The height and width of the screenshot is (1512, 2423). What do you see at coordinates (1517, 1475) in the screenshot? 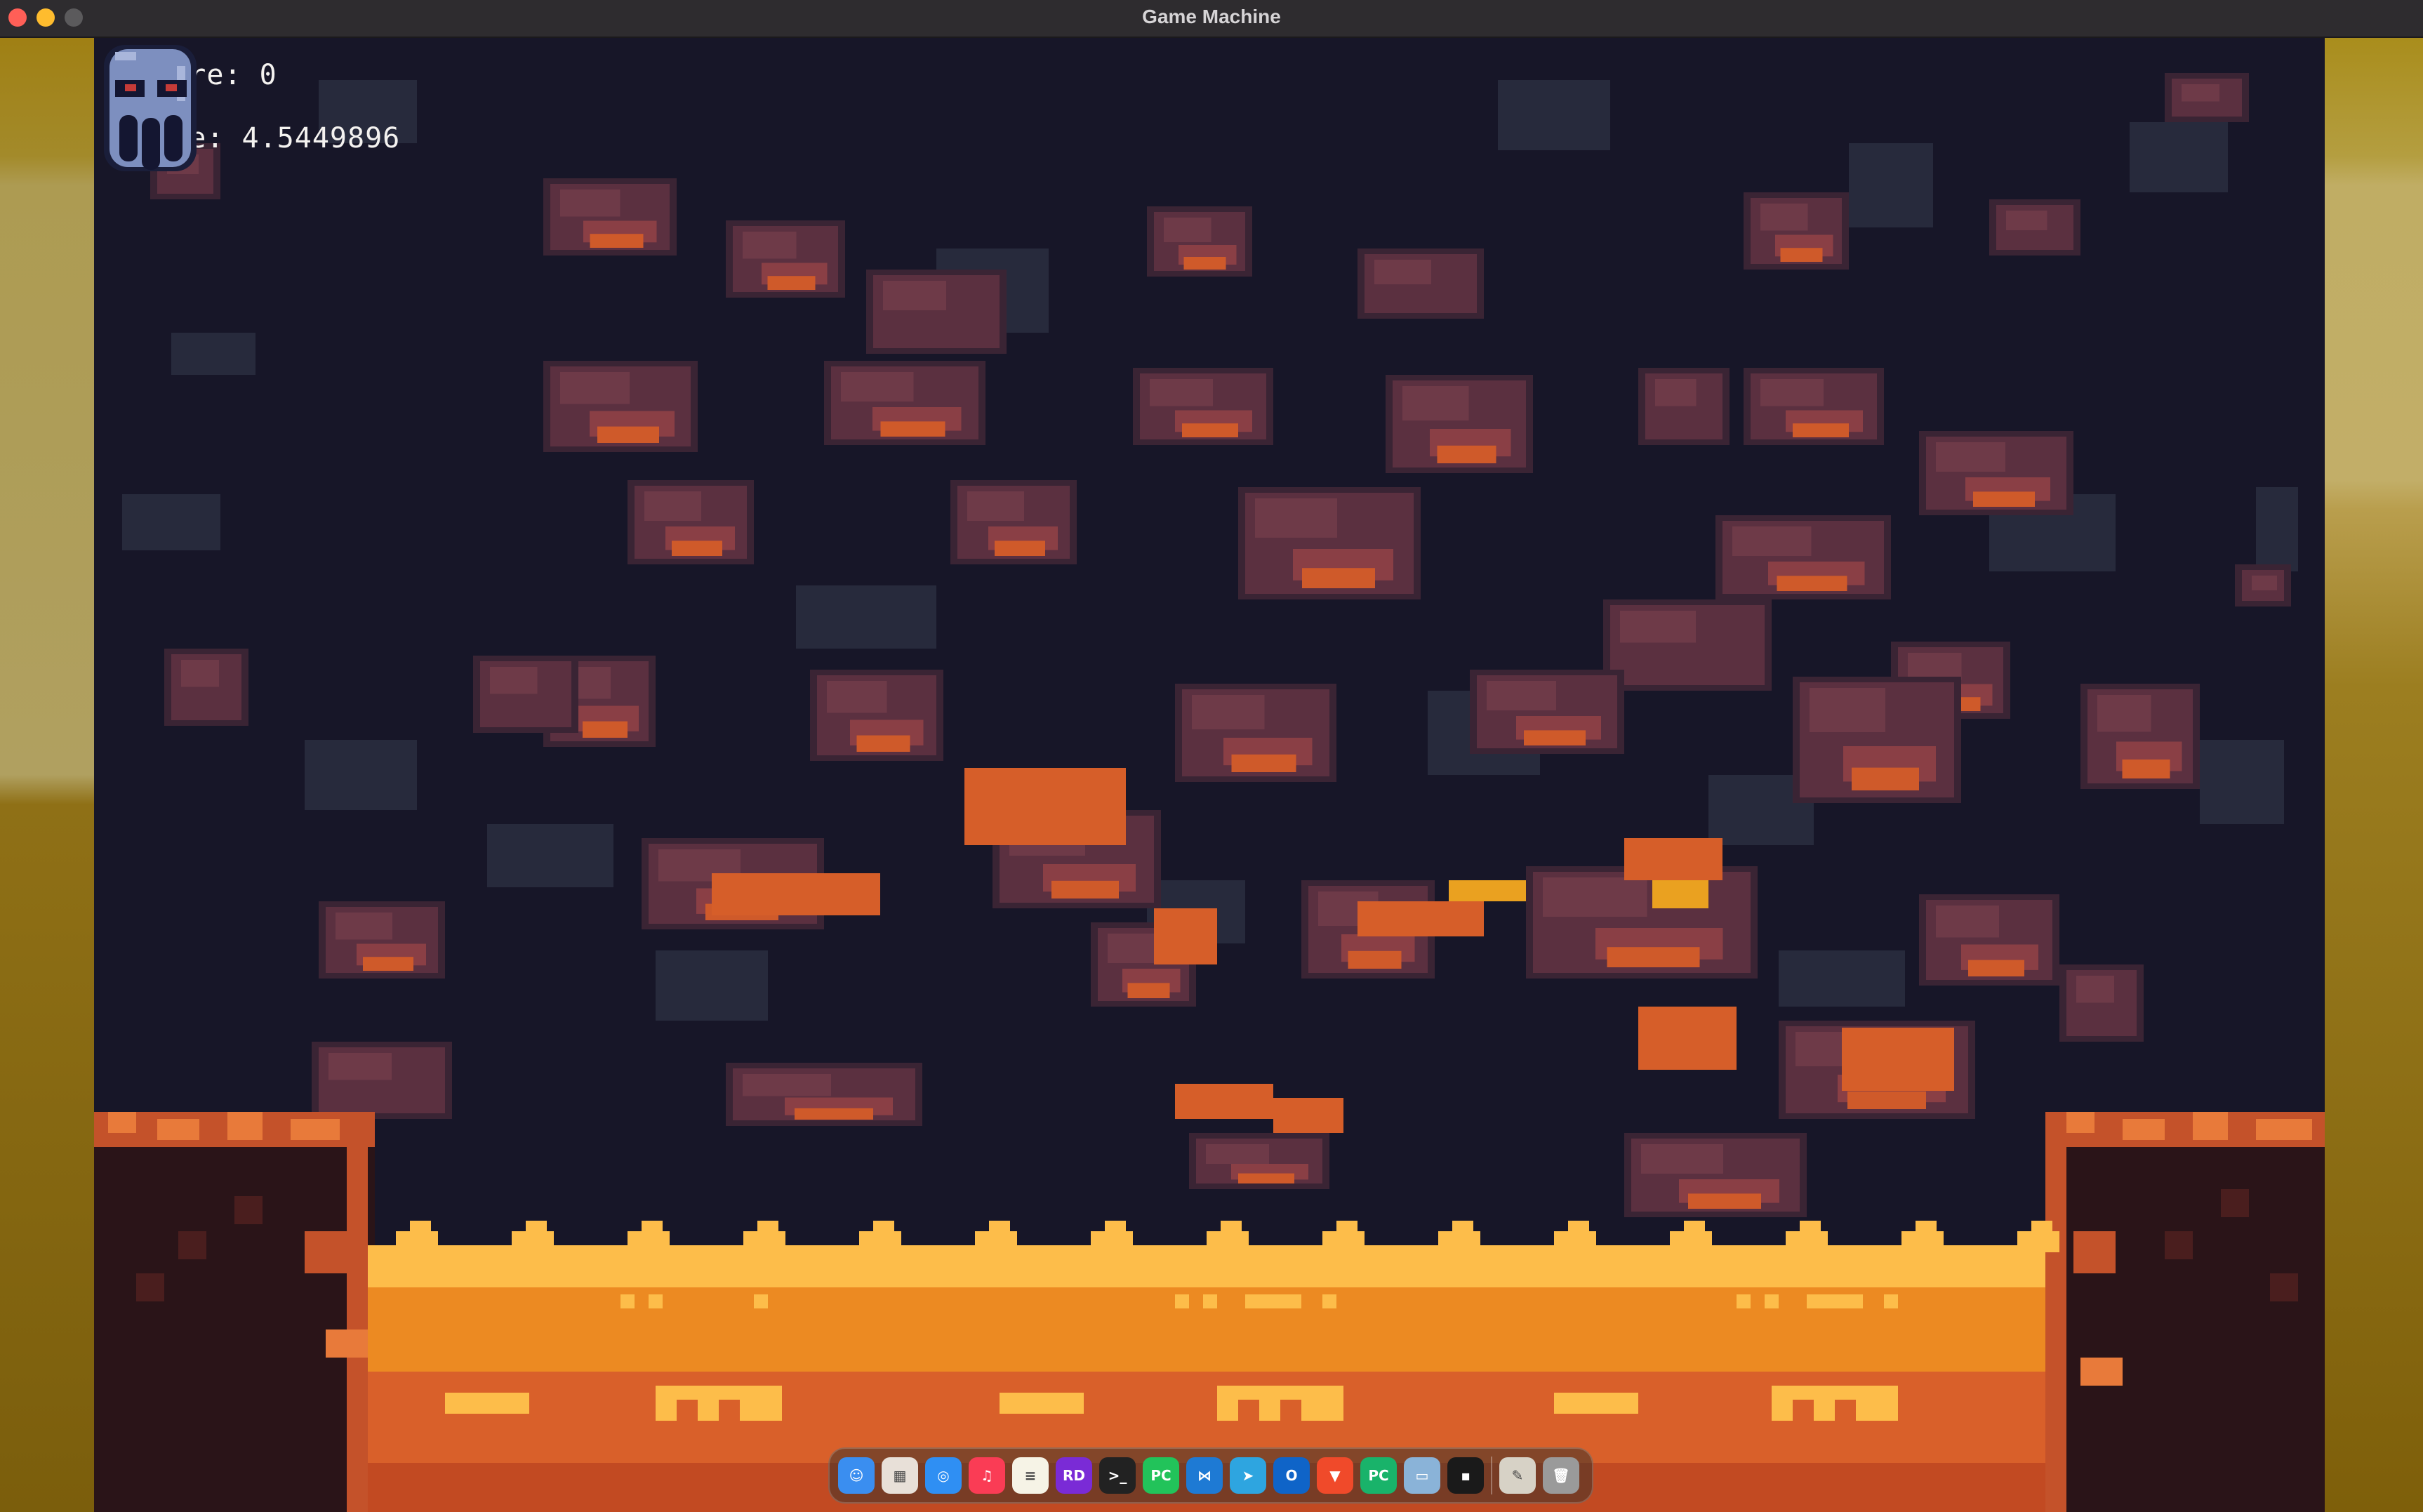
I see `script-editor-icon: ✎` at bounding box center [1517, 1475].